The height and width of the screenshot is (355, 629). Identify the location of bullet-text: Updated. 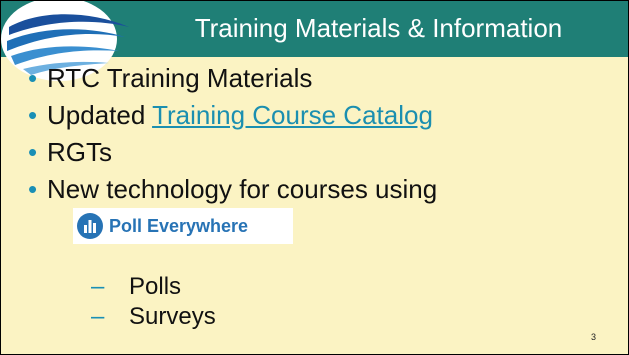
(100, 115).